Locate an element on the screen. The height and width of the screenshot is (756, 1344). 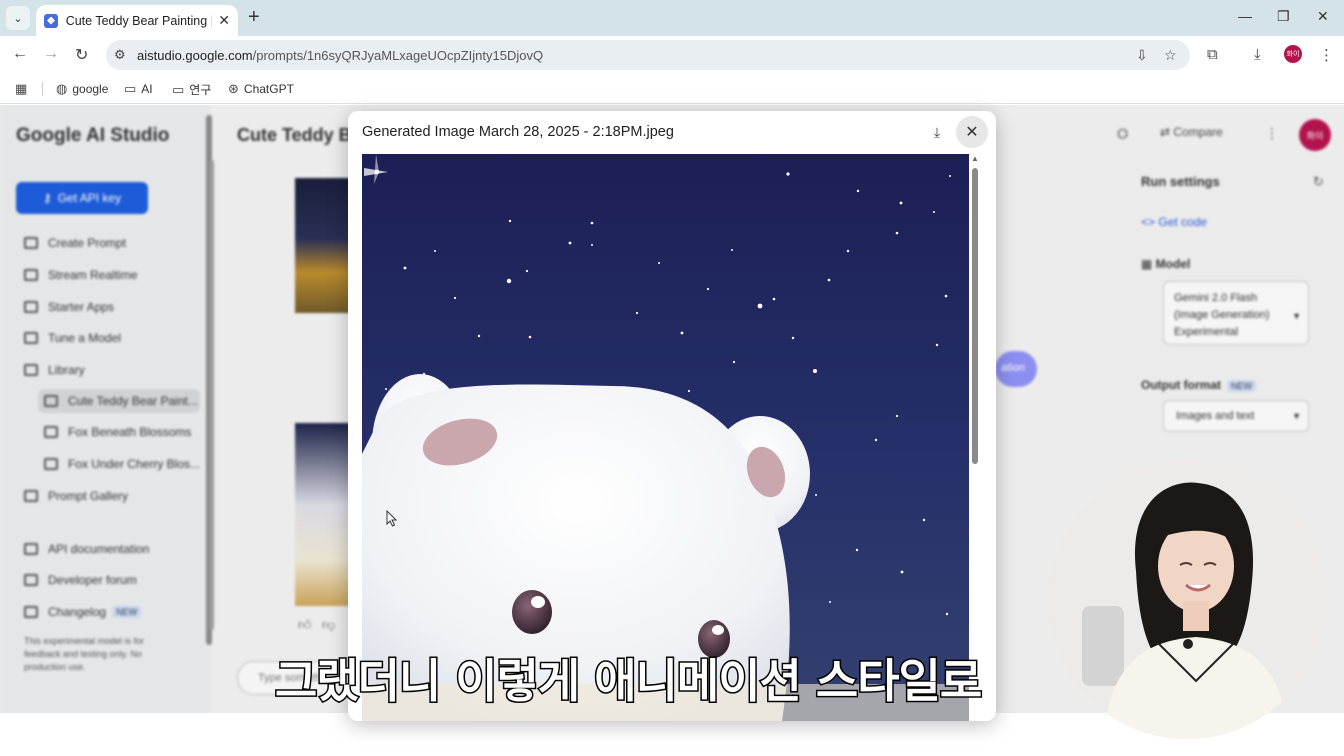
bookmark-research-folder: ▭ 연구 is located at coordinates (191, 89).